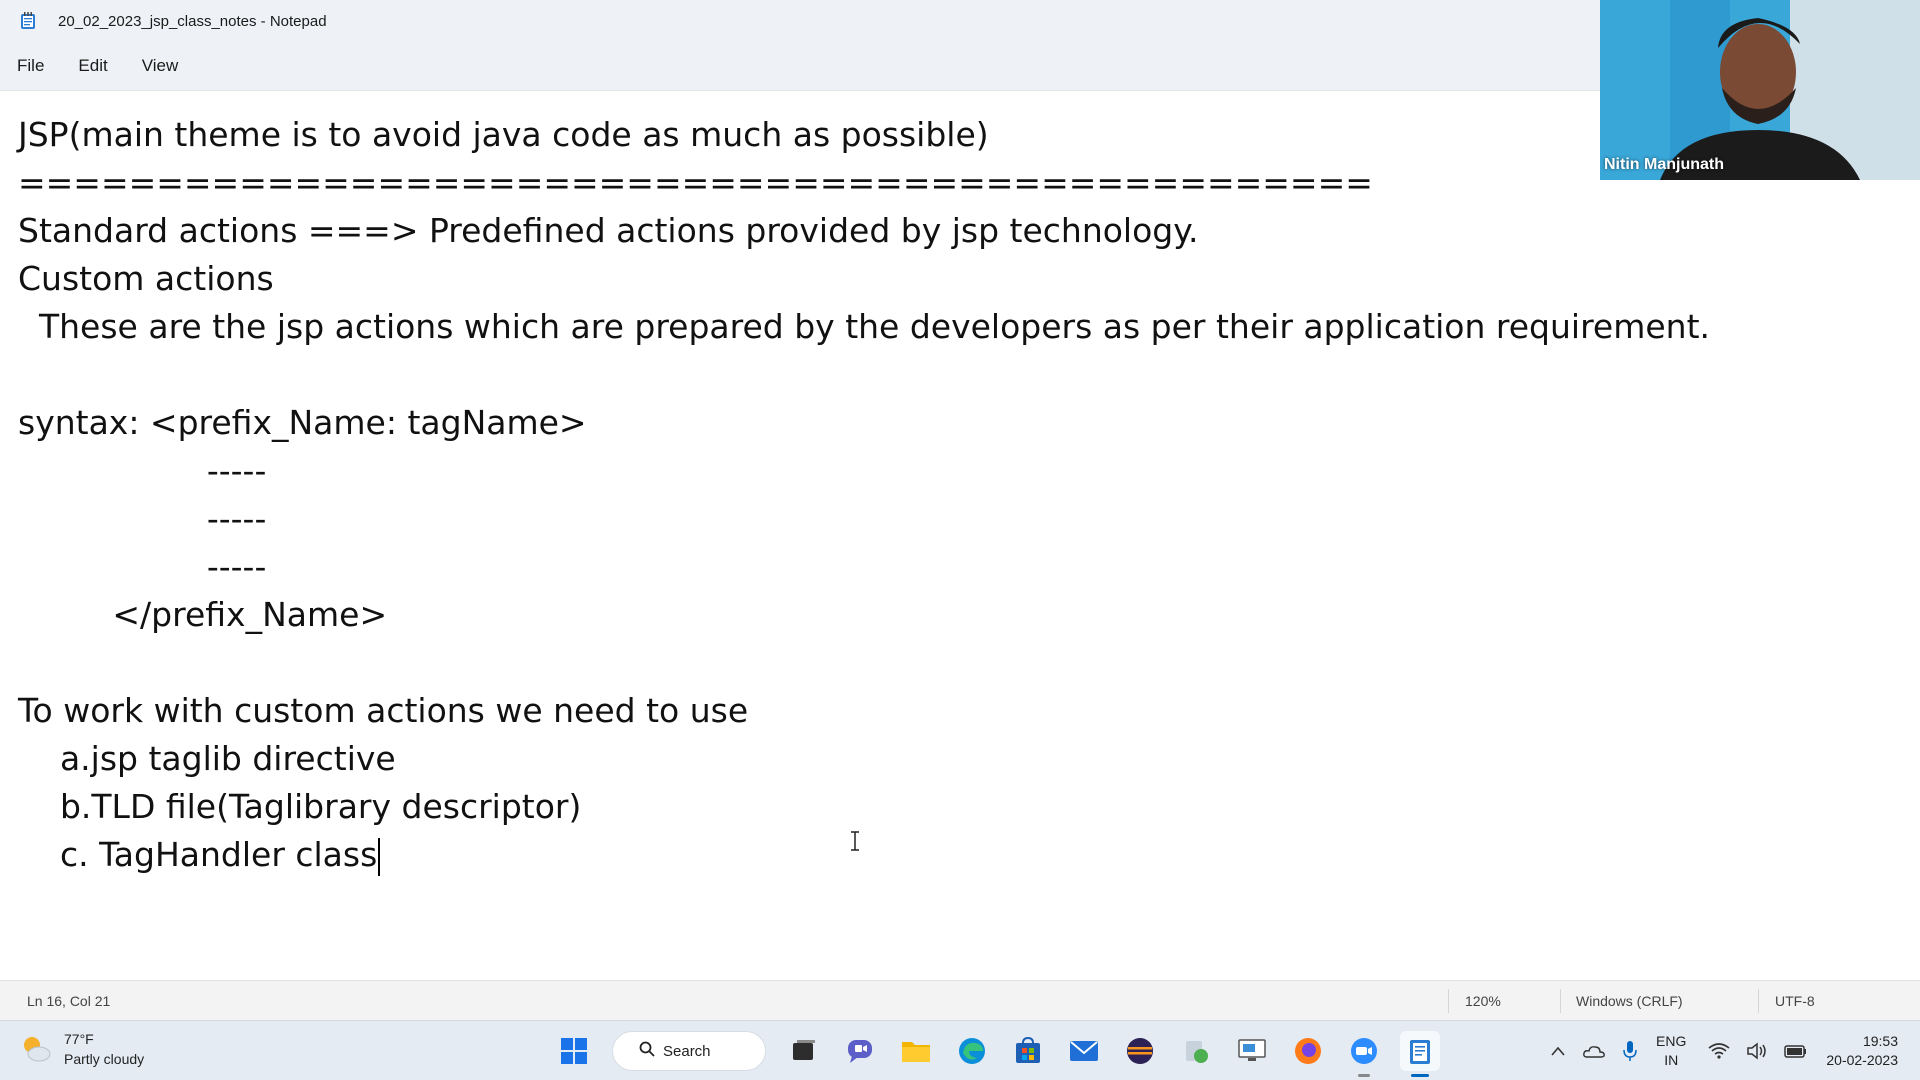  I want to click on notepad-taskbar-button, so click(1420, 1054).